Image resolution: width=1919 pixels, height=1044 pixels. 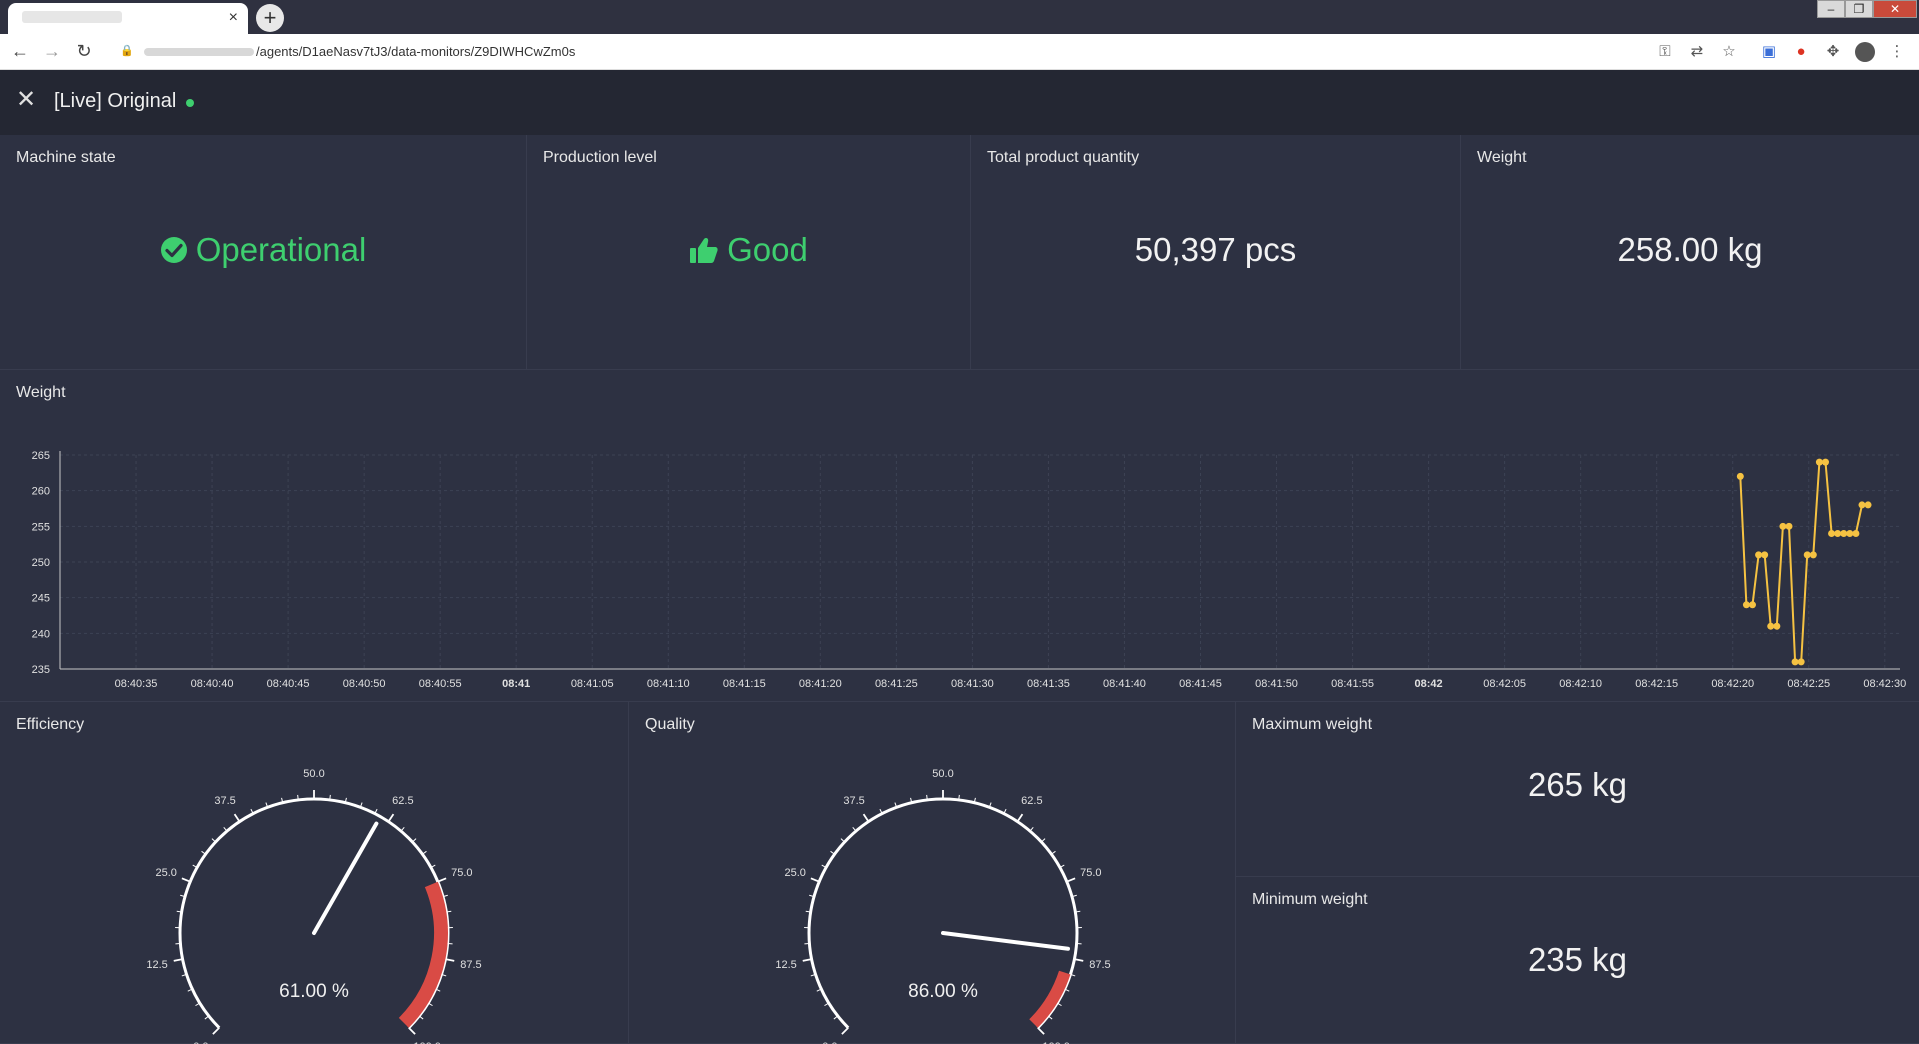 I want to click on y-tick-label: 245, so click(x=41, y=599).